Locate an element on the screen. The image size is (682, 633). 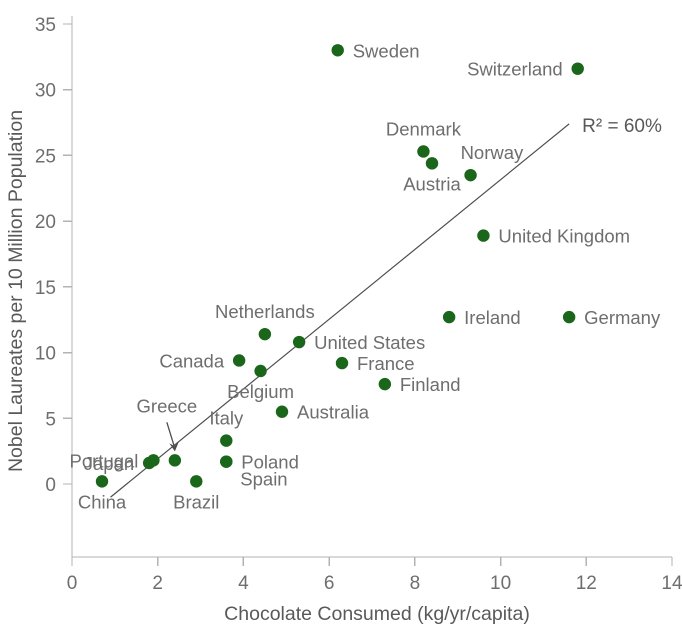
data-point-finland is located at coordinates (385, 384).